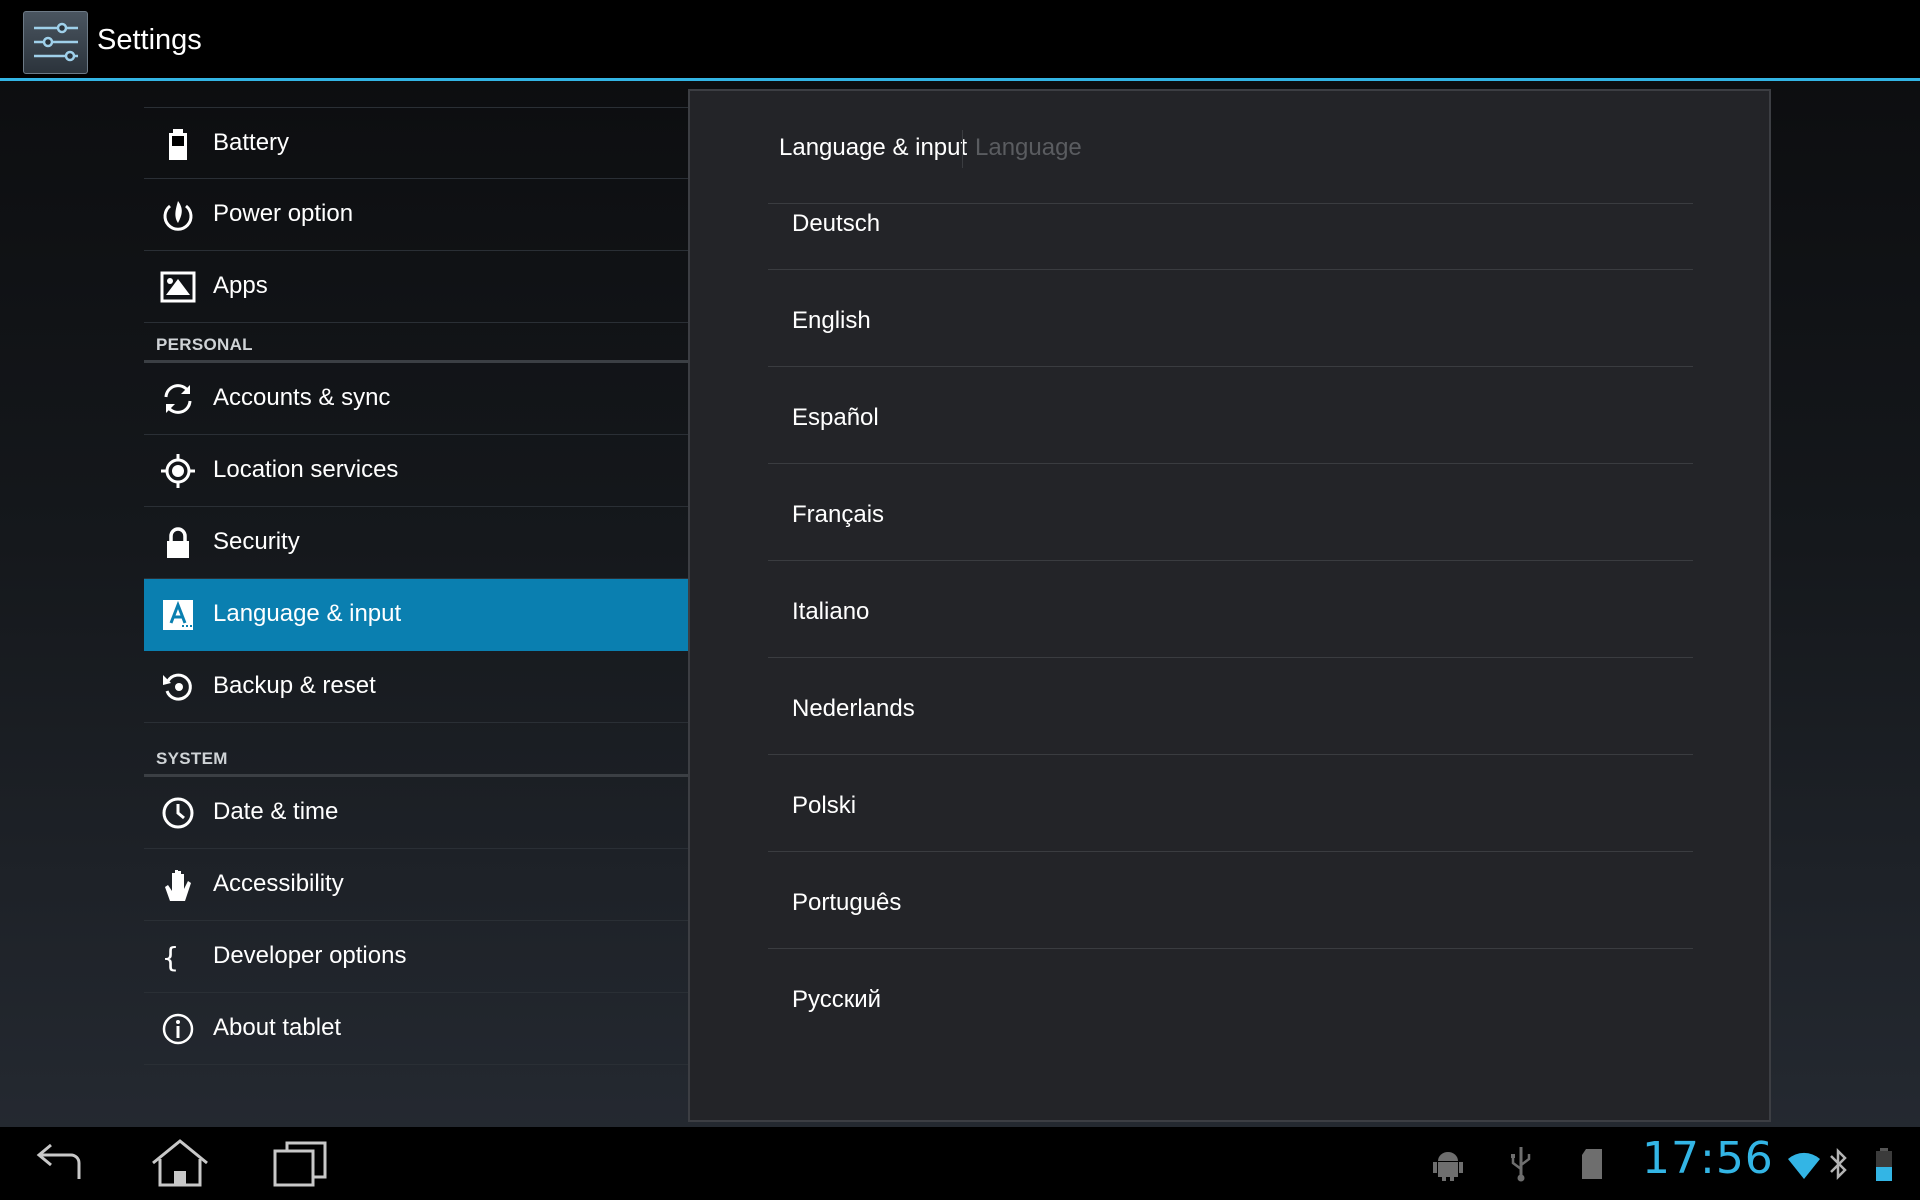 Image resolution: width=1920 pixels, height=1200 pixels. I want to click on braces-icon: { }, so click(186, 957).